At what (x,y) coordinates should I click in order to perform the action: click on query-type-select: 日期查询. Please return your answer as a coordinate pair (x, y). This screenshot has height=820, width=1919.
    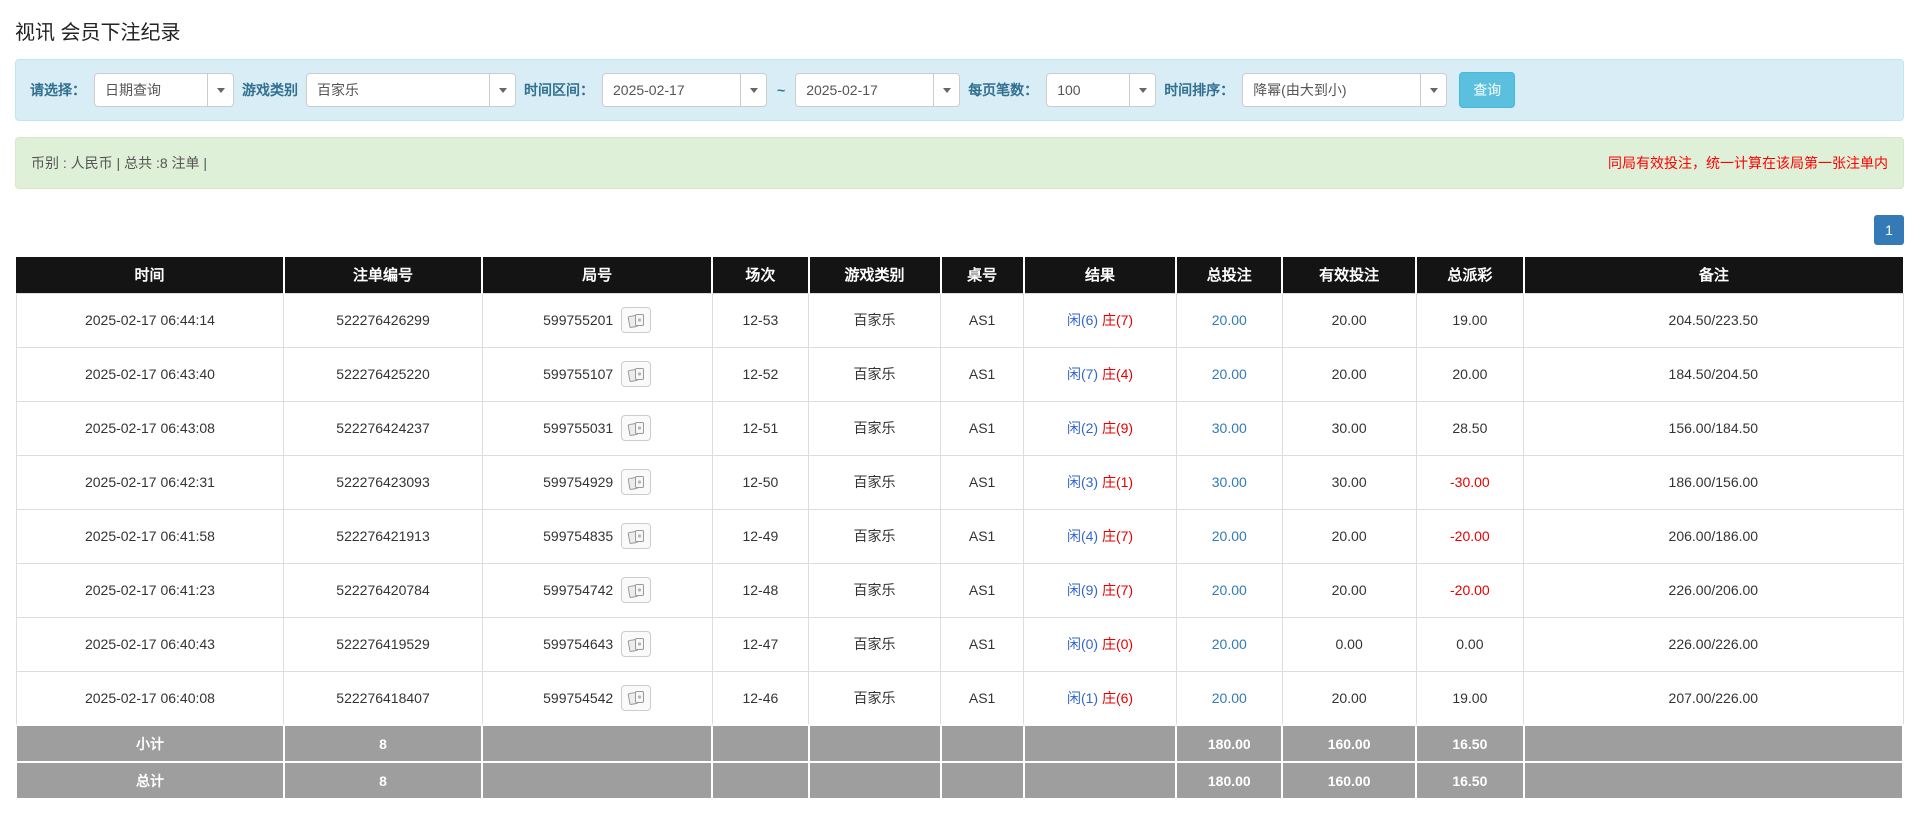
    Looking at the image, I should click on (164, 90).